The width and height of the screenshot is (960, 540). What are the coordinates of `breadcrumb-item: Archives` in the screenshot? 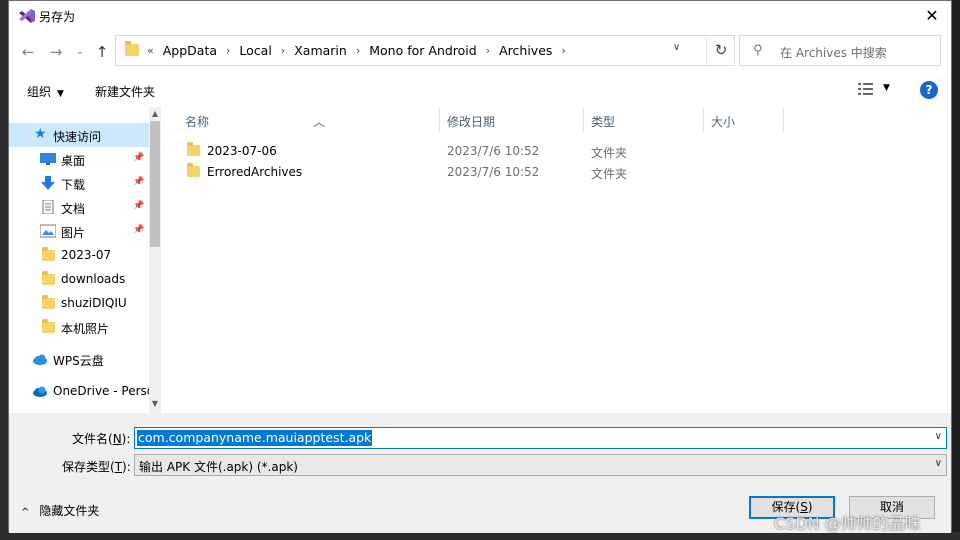 It's located at (525, 50).